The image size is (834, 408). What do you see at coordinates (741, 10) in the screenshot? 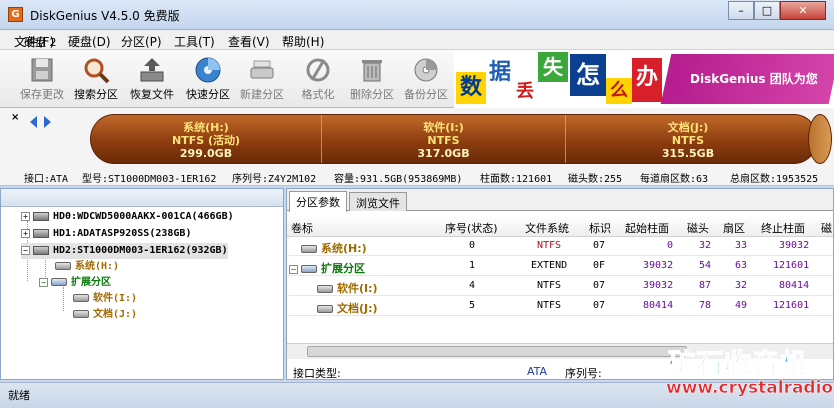
I see `minimize-button: –` at bounding box center [741, 10].